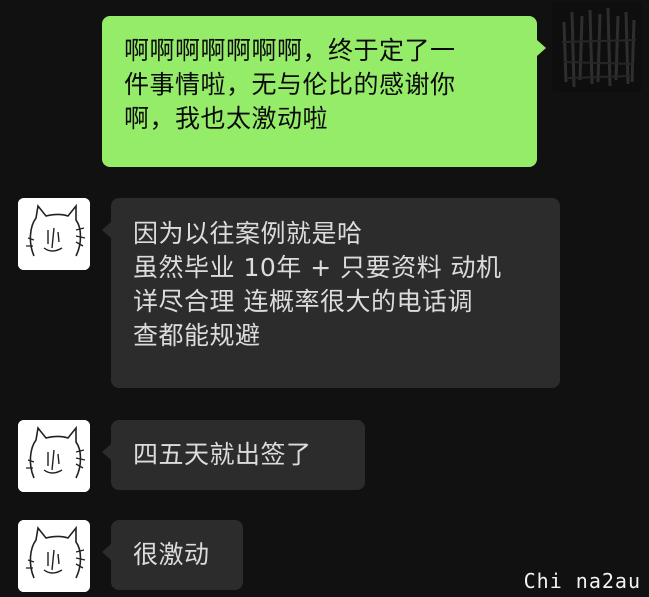 This screenshot has height=597, width=649. Describe the element at coordinates (197, 335) in the screenshot. I see `message-line: 查都能规避` at that location.